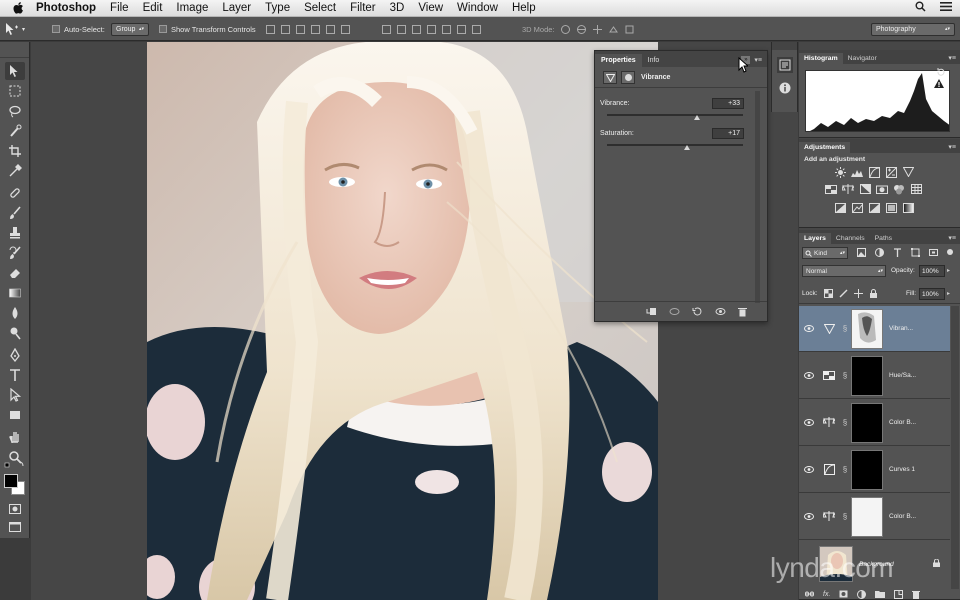  What do you see at coordinates (826, 594) in the screenshot?
I see `fx-icon: fx.` at bounding box center [826, 594].